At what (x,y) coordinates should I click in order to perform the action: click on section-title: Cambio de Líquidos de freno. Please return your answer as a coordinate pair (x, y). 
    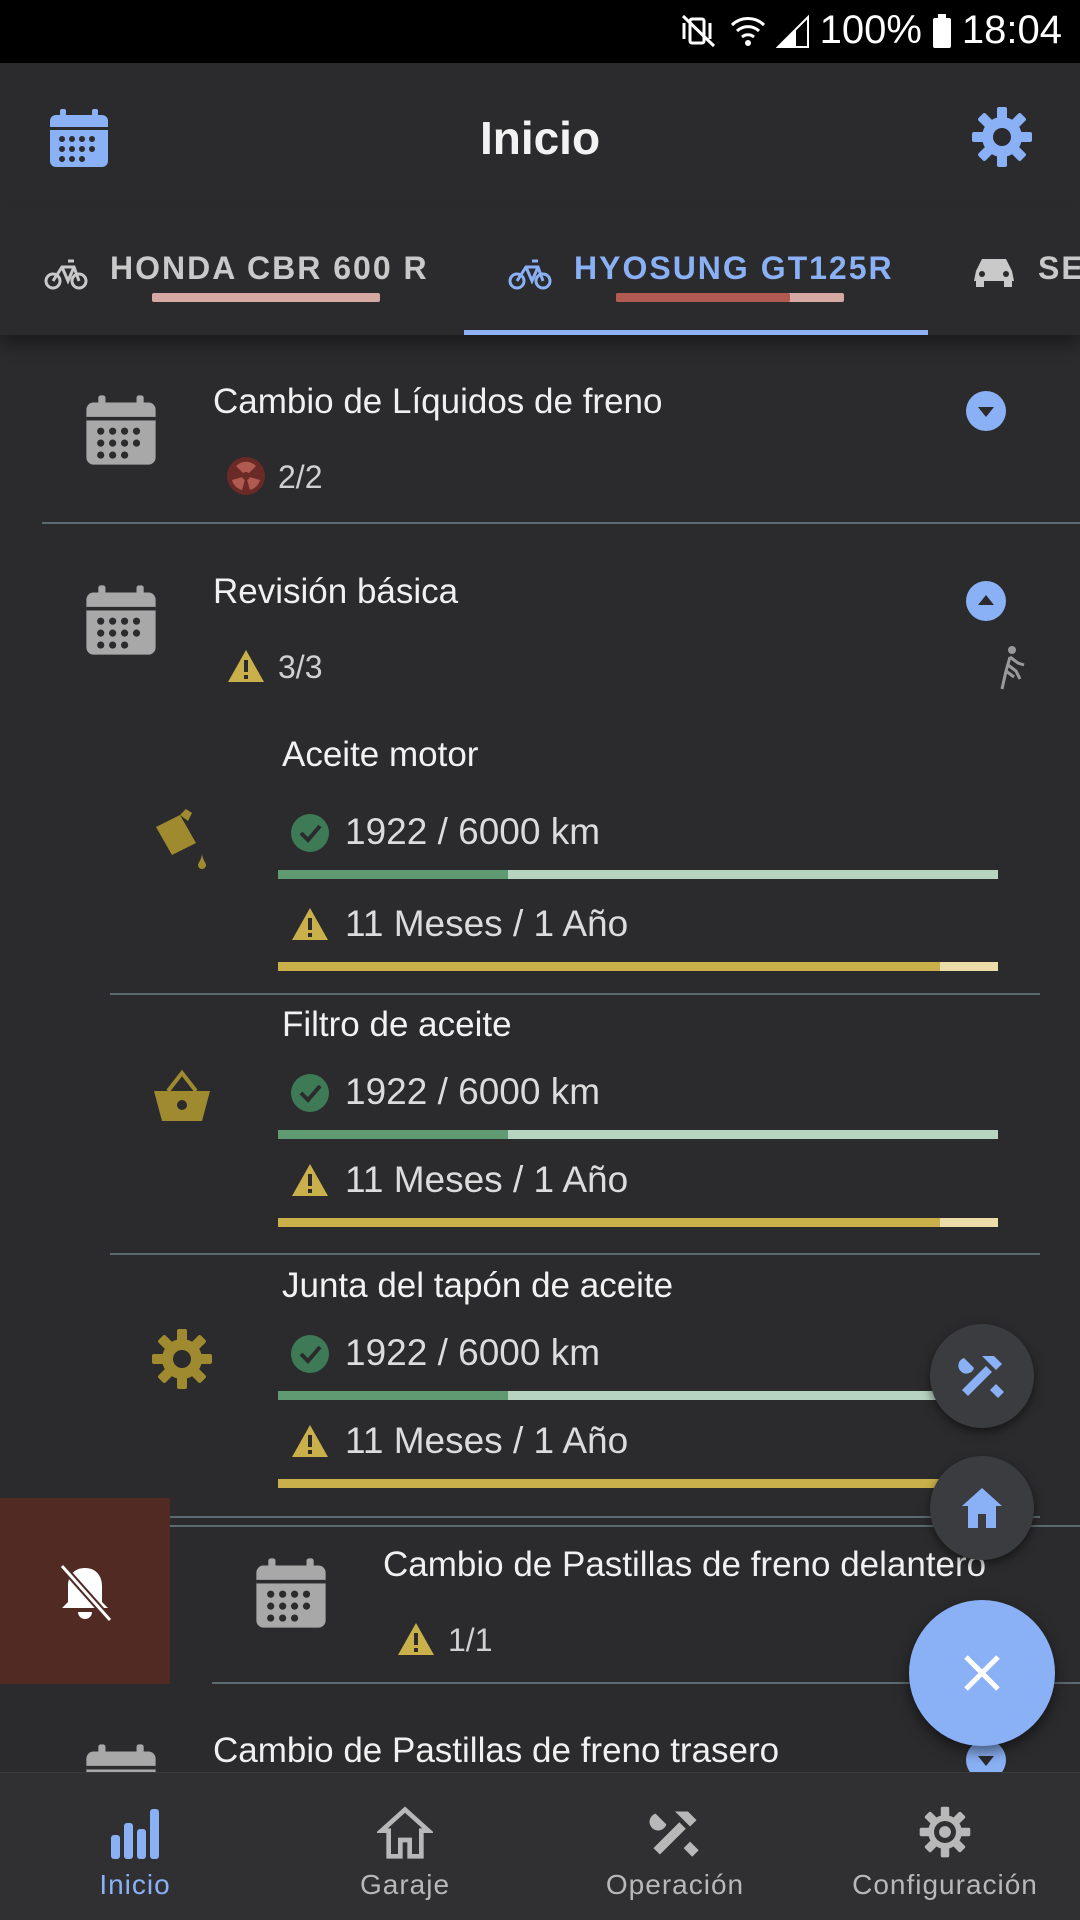
    Looking at the image, I should click on (438, 401).